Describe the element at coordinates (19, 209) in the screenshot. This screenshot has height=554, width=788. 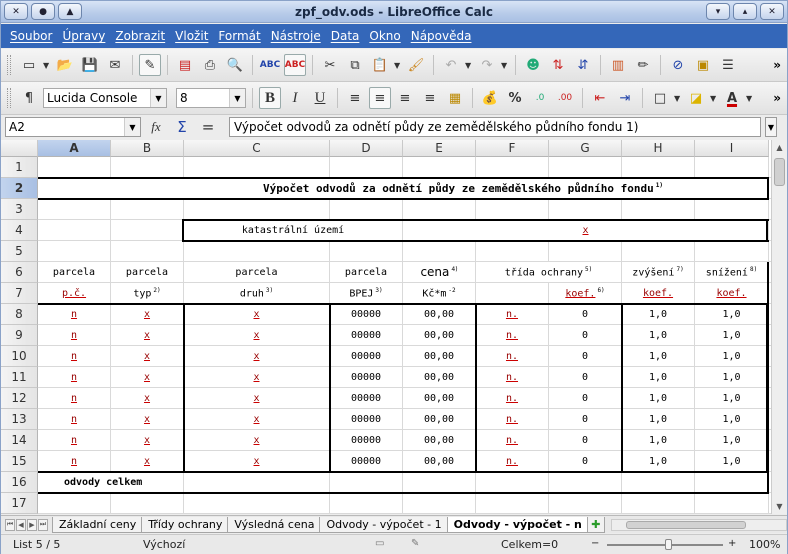
I see `row-header-3: 3` at that location.